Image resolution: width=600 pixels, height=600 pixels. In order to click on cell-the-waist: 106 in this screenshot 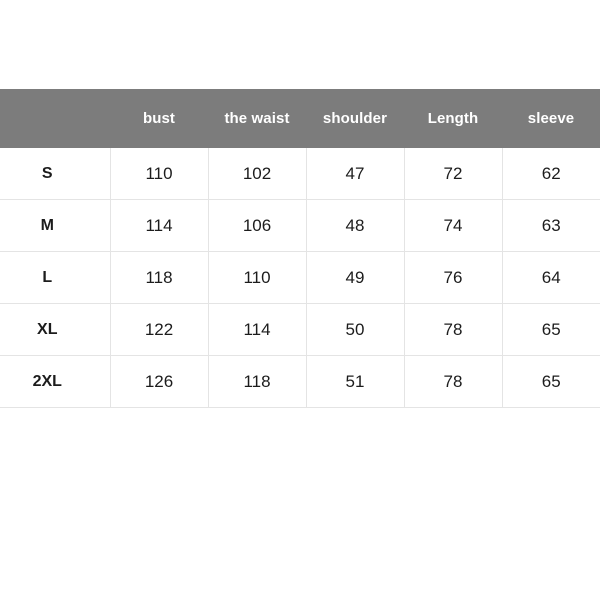, I will do `click(257, 225)`.